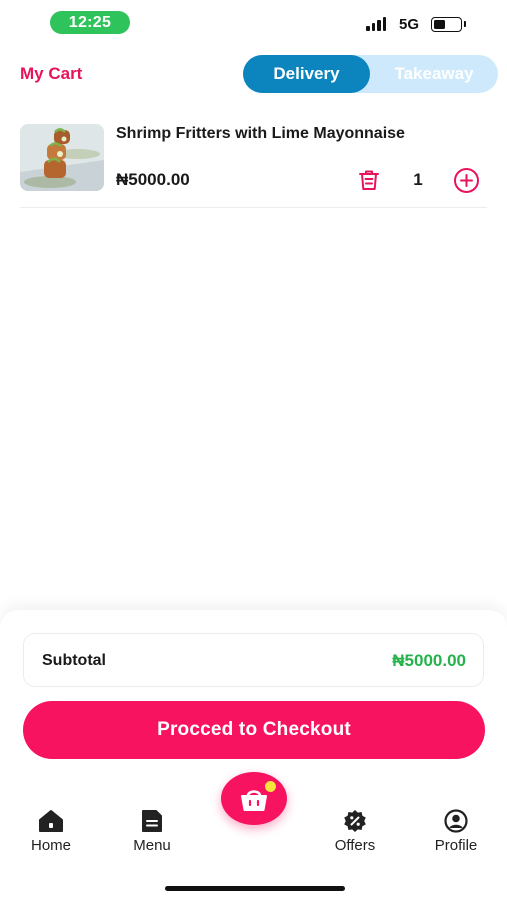 The width and height of the screenshot is (507, 900). What do you see at coordinates (456, 821) in the screenshot?
I see `profile-icon` at bounding box center [456, 821].